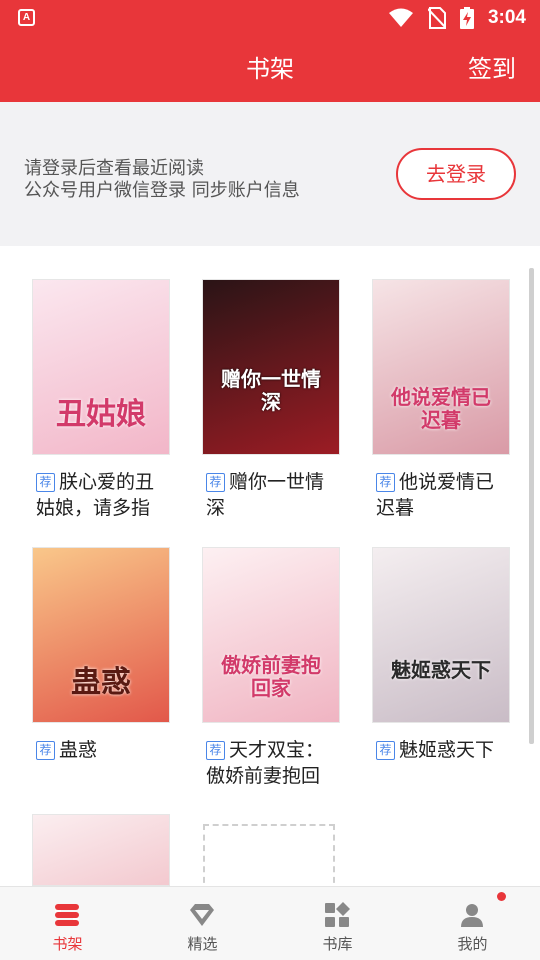 The width and height of the screenshot is (540, 960). I want to click on bottom-tab-bar: 书架 精选 书库 我的, so click(270, 923).